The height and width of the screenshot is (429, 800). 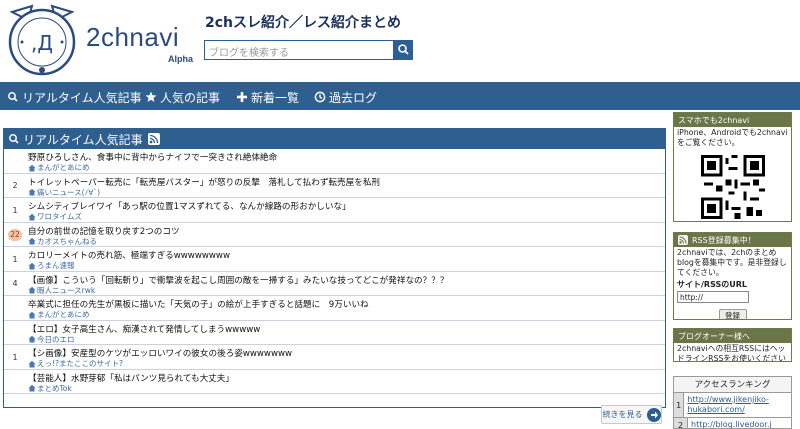 I want to click on article-source: ろまん速報, so click(x=51, y=265).